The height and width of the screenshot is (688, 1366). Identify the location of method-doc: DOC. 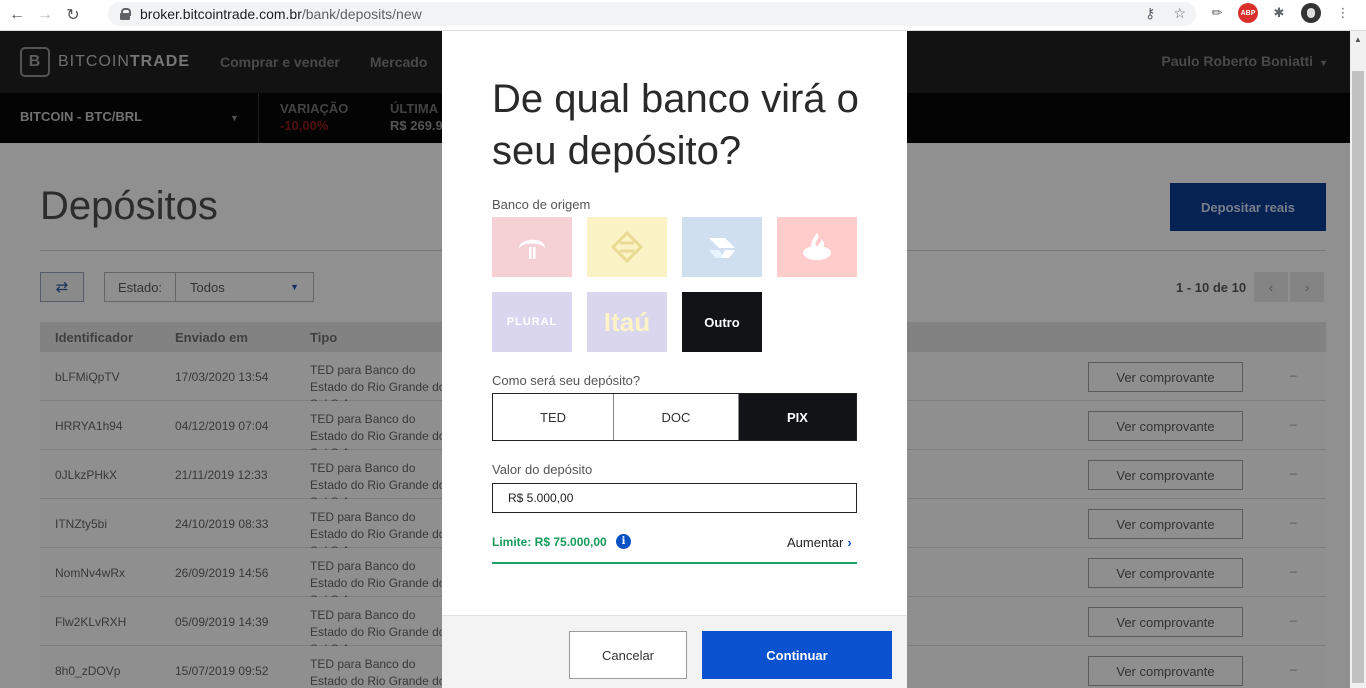
(676, 417).